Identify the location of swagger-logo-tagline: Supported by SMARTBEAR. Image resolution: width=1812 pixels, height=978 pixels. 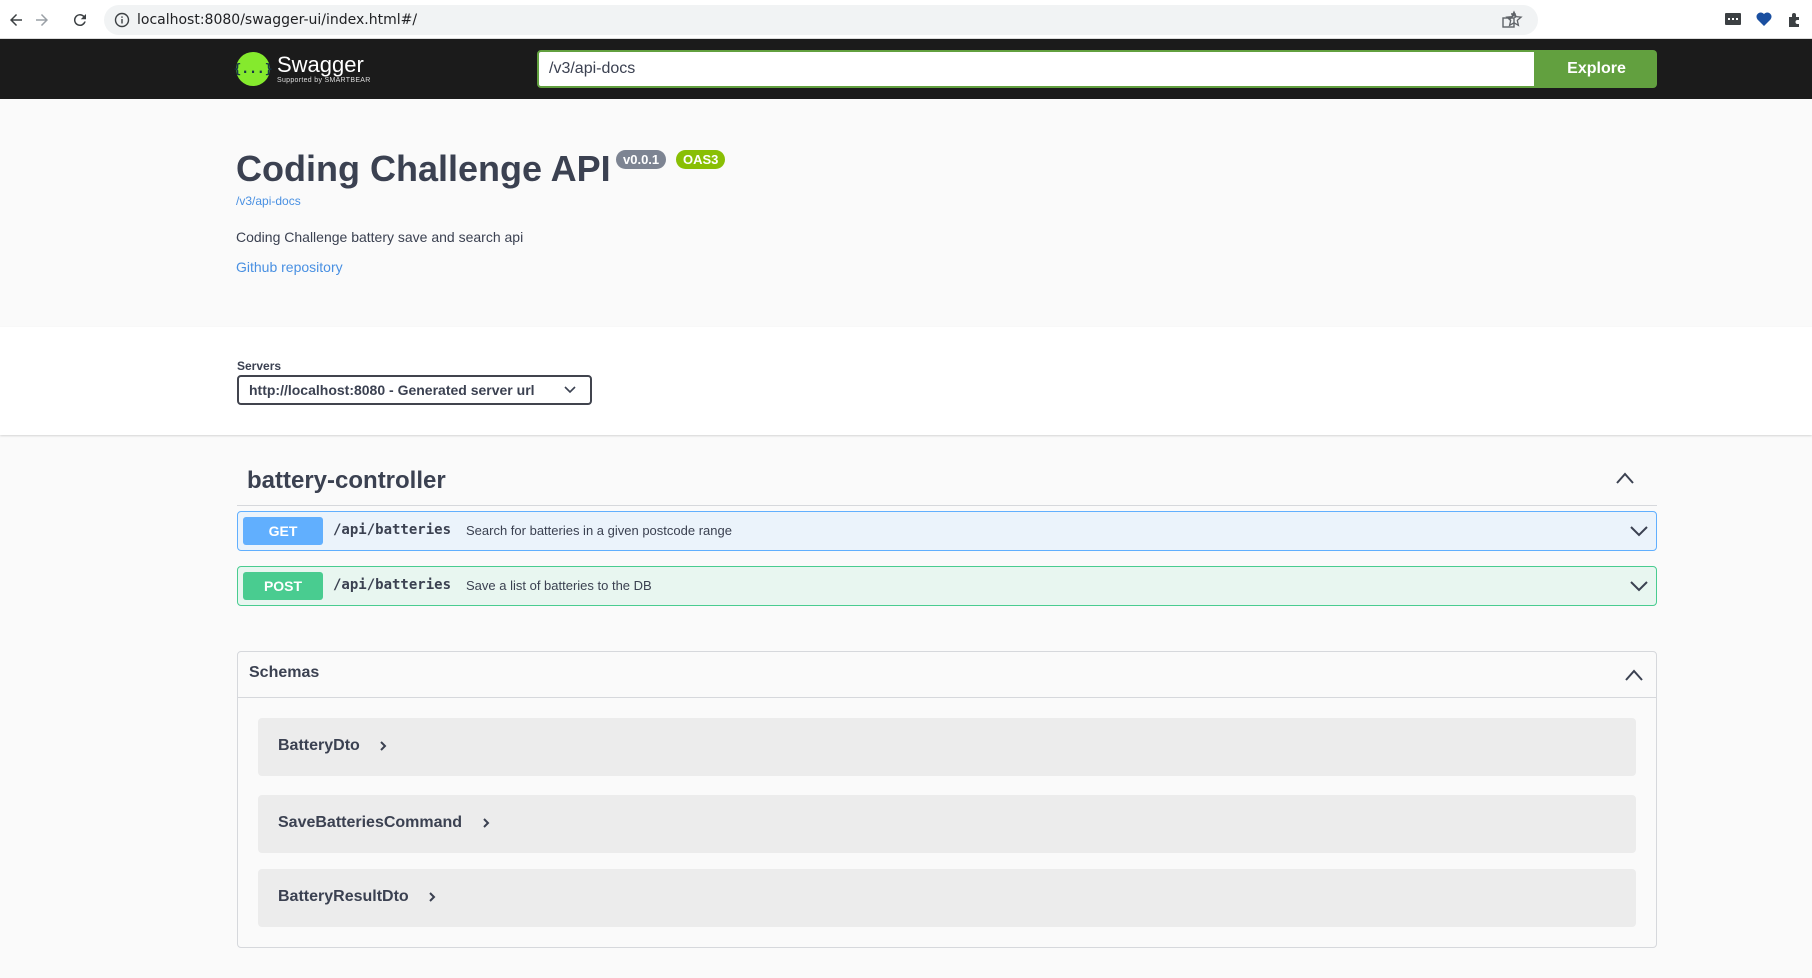
(324, 80).